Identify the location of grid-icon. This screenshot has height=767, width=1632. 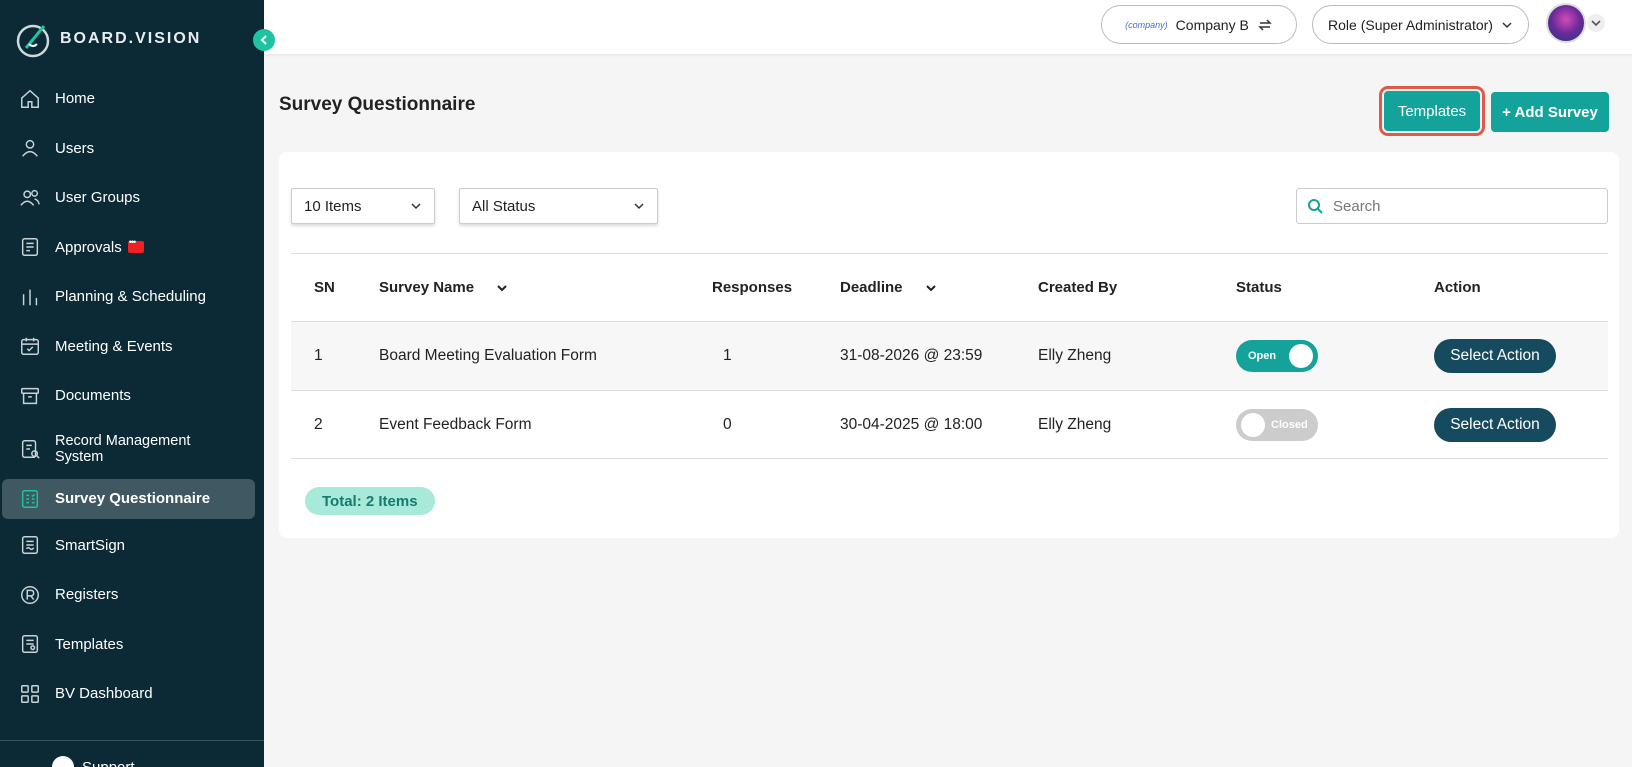
(30, 694).